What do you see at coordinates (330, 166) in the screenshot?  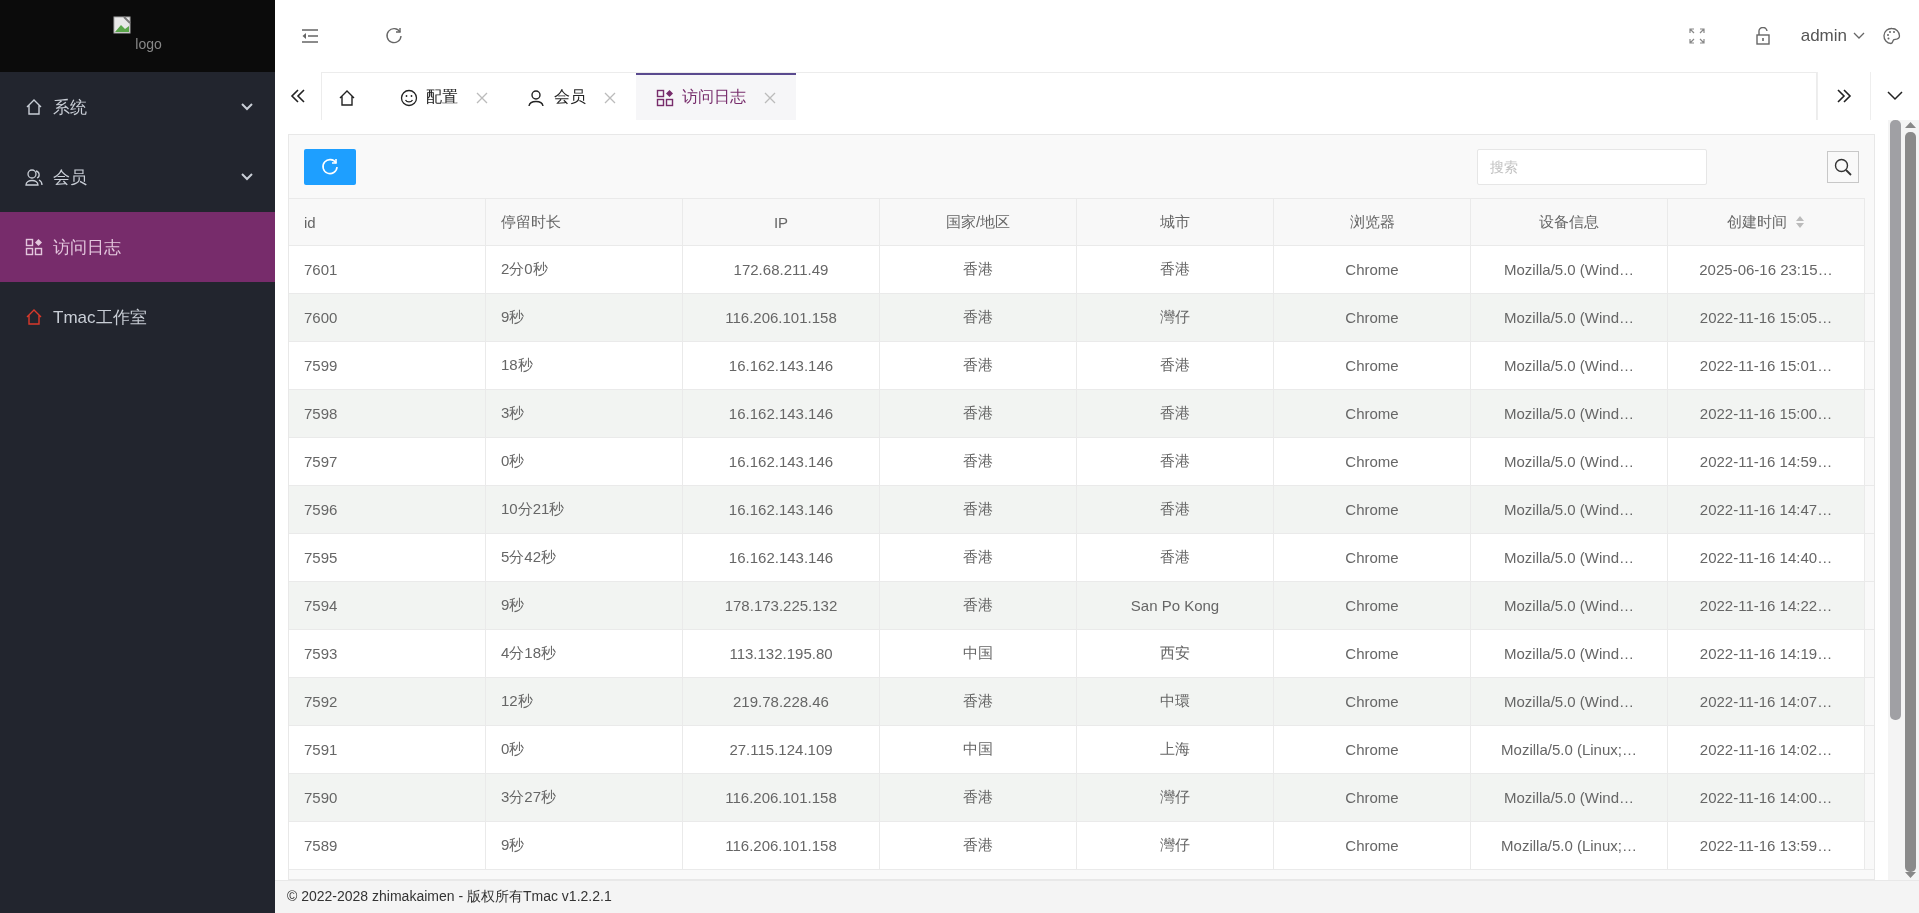 I see `refresh-button` at bounding box center [330, 166].